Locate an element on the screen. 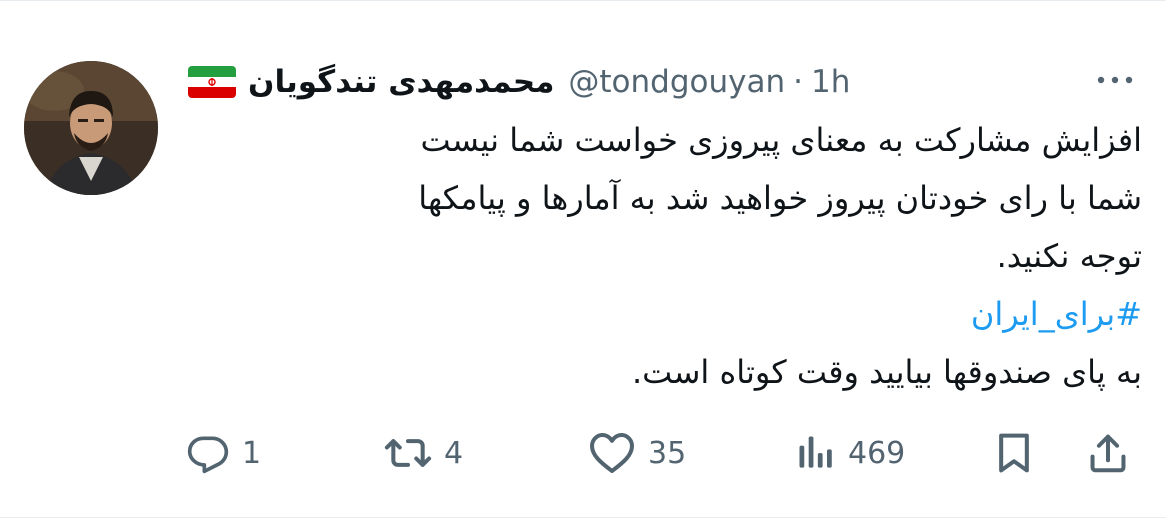  user-handle: @tondgouyan is located at coordinates (676, 82).